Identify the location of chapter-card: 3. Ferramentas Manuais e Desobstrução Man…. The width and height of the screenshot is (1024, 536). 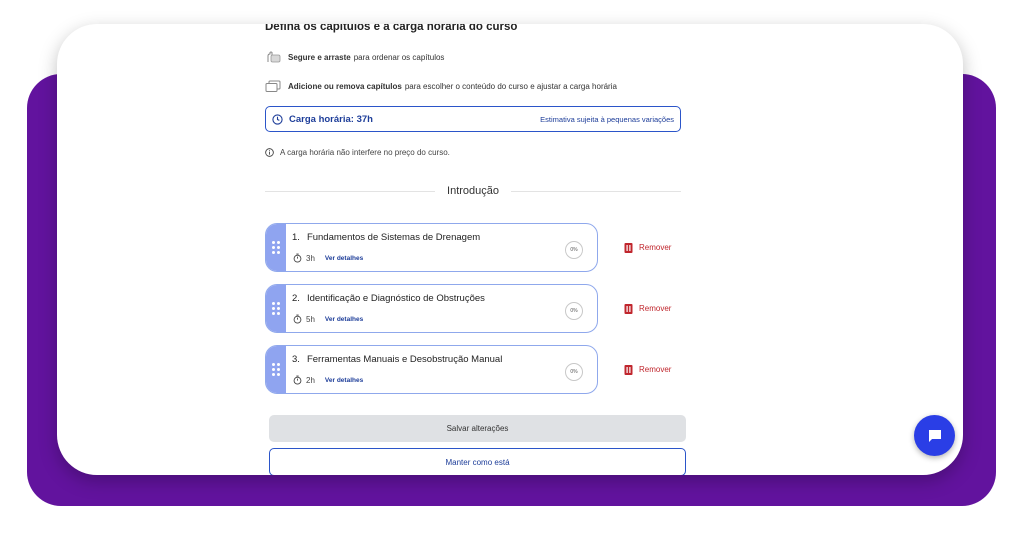
(431, 369).